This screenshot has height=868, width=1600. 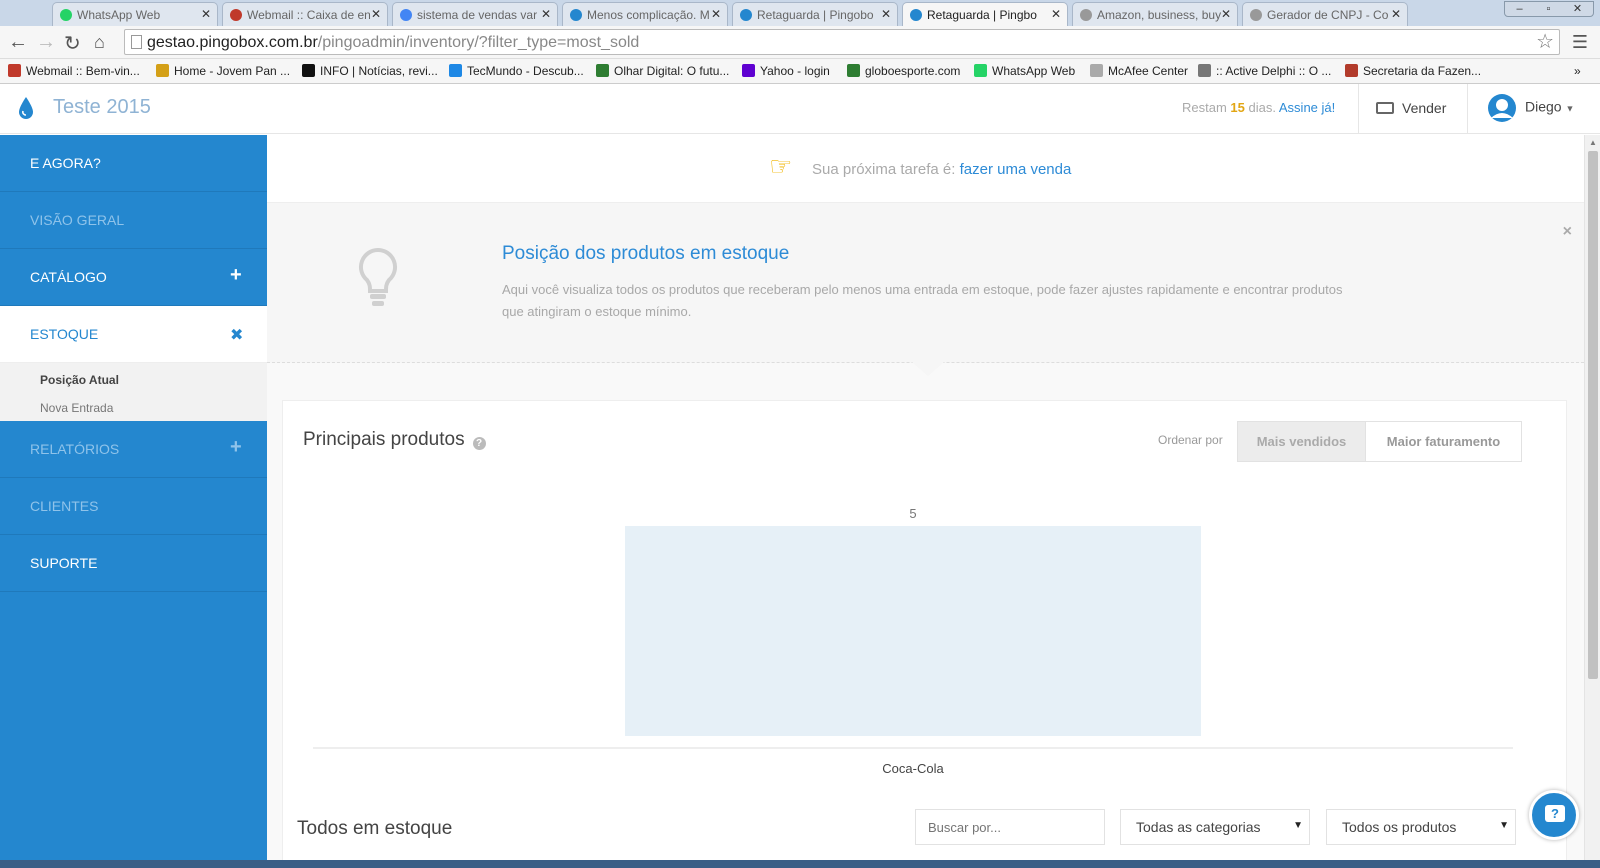 What do you see at coordinates (46, 42) in the screenshot?
I see `forward-arrow-icon: →` at bounding box center [46, 42].